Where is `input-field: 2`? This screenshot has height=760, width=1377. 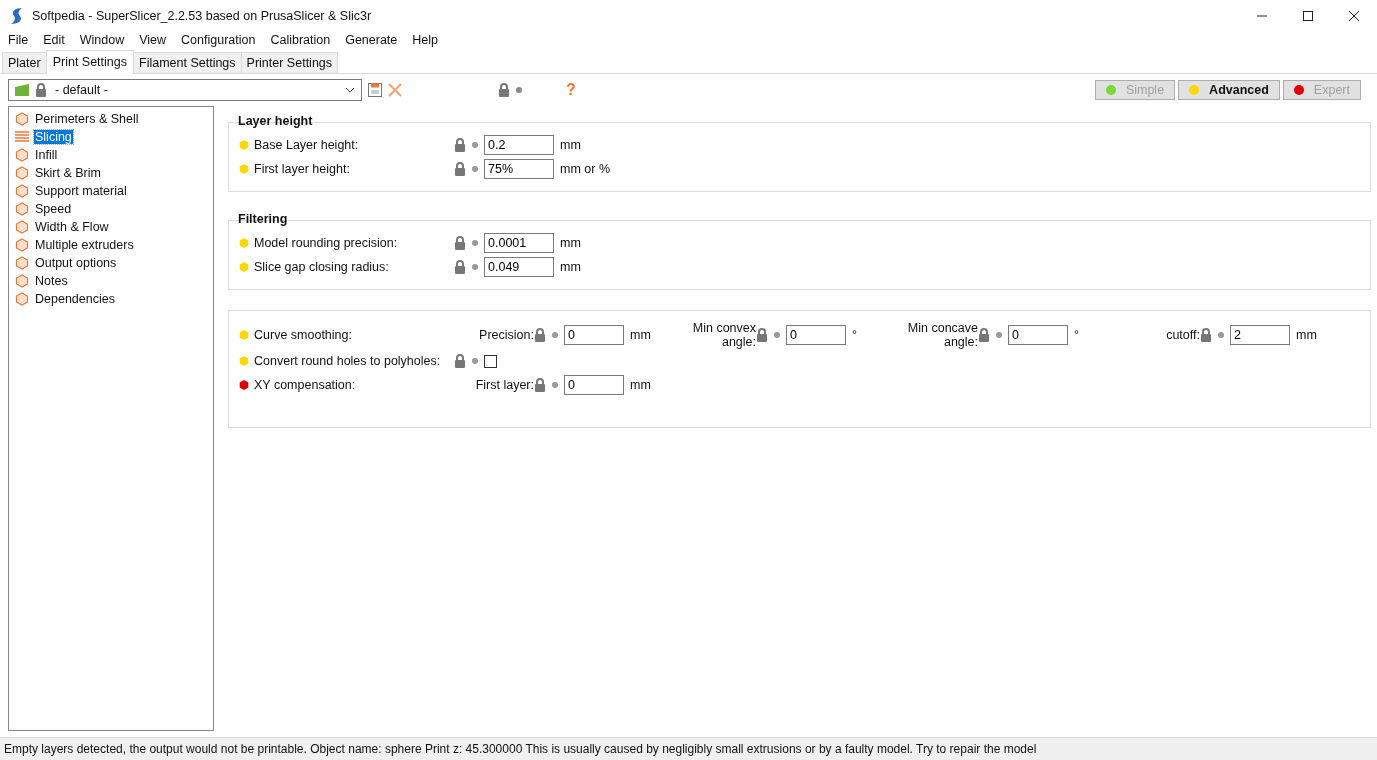
input-field: 2 is located at coordinates (1260, 335).